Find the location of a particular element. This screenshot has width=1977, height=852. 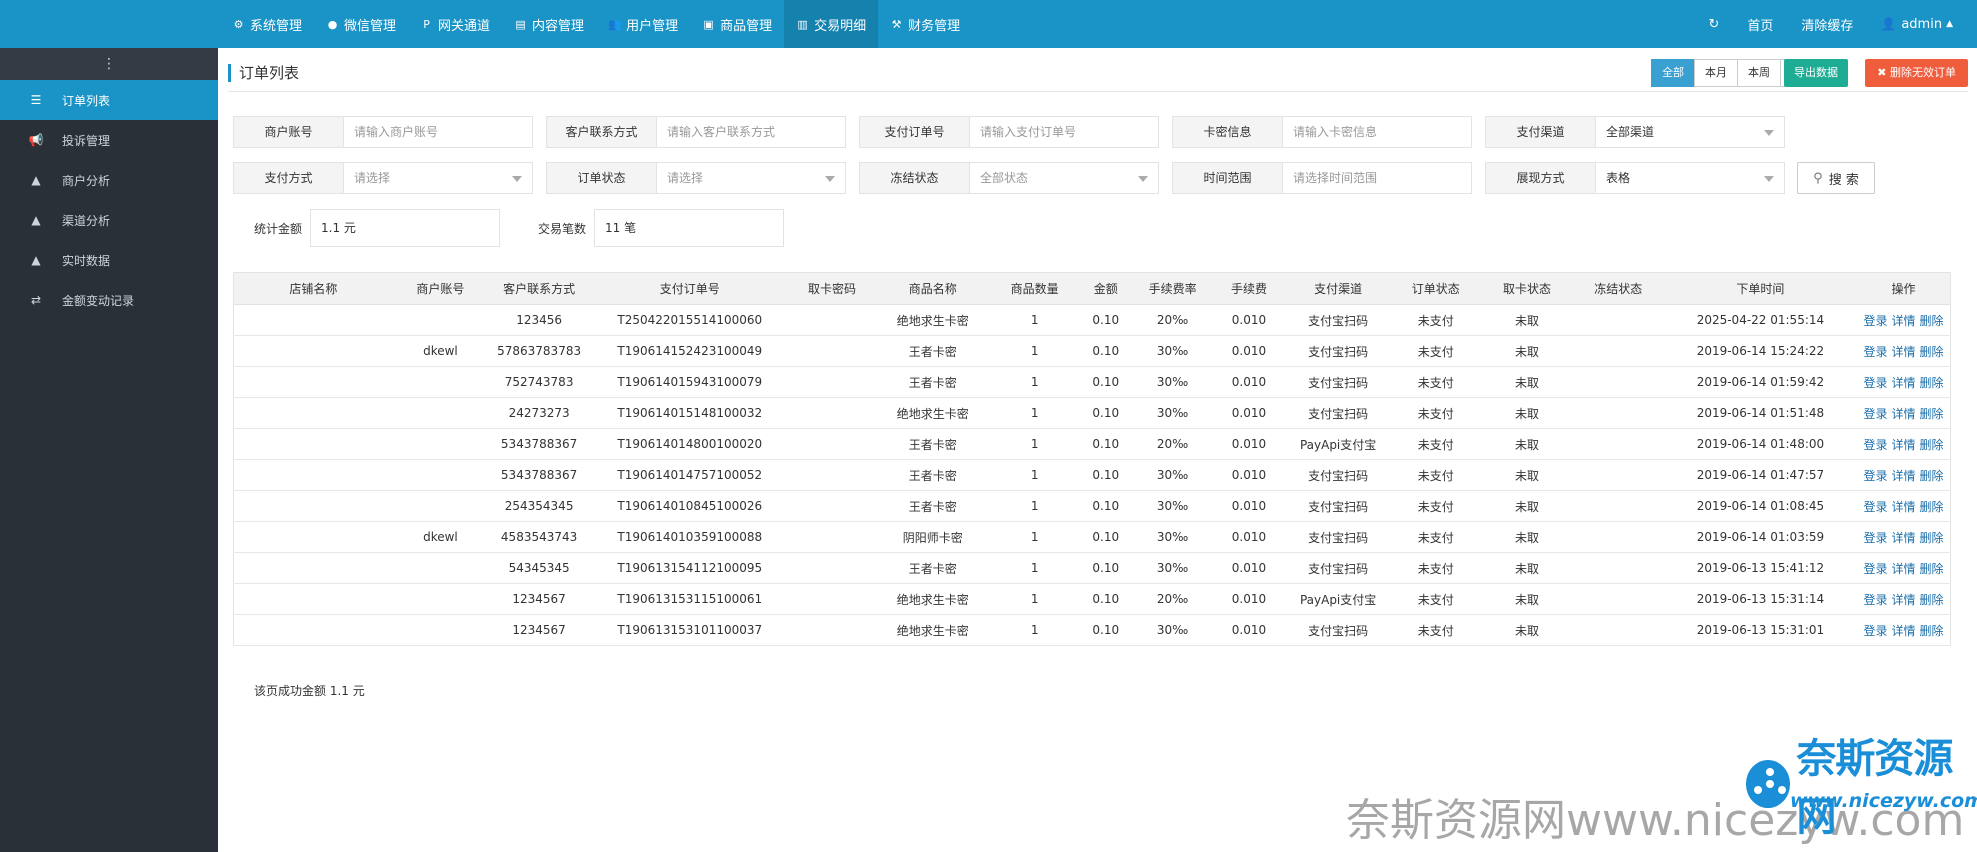

sidebar-item-4: ▲ 实时数据 is located at coordinates (109, 260).